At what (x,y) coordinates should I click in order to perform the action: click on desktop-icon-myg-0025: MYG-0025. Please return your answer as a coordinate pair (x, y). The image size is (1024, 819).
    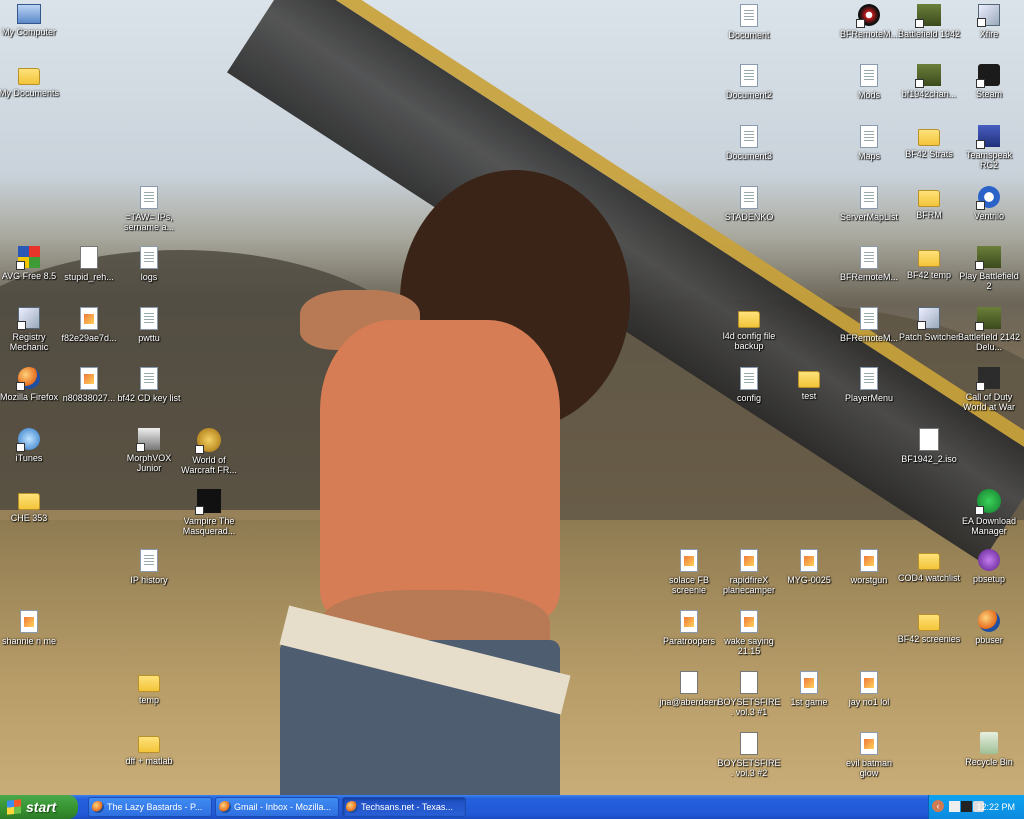
    Looking at the image, I should click on (809, 567).